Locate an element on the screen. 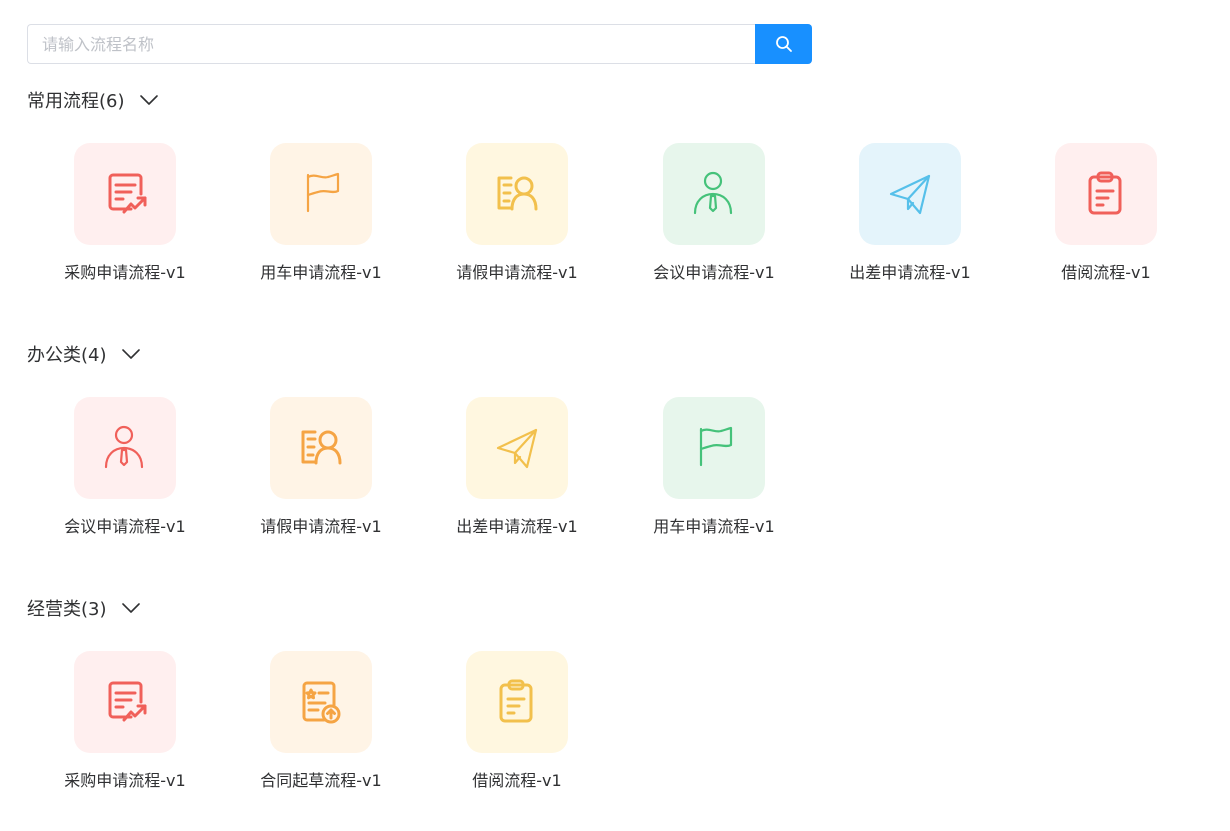  search-input is located at coordinates (391, 44).